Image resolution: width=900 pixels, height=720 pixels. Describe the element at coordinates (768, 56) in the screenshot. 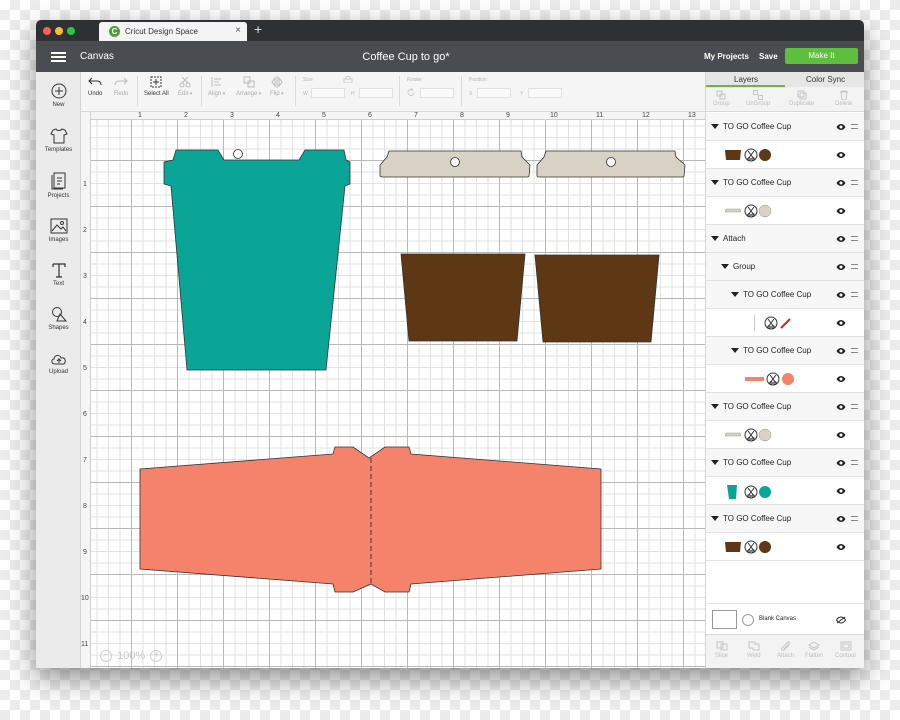

I see `save-button: Save` at that location.